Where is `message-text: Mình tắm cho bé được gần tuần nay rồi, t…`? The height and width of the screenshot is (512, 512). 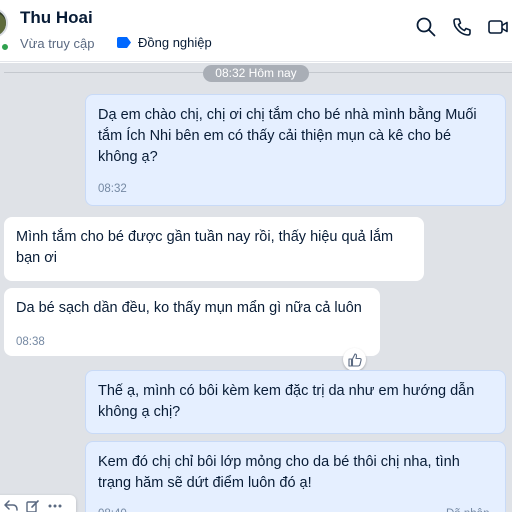
message-text: Mình tắm cho bé được gần tuần nay rồi, t… is located at coordinates (205, 247).